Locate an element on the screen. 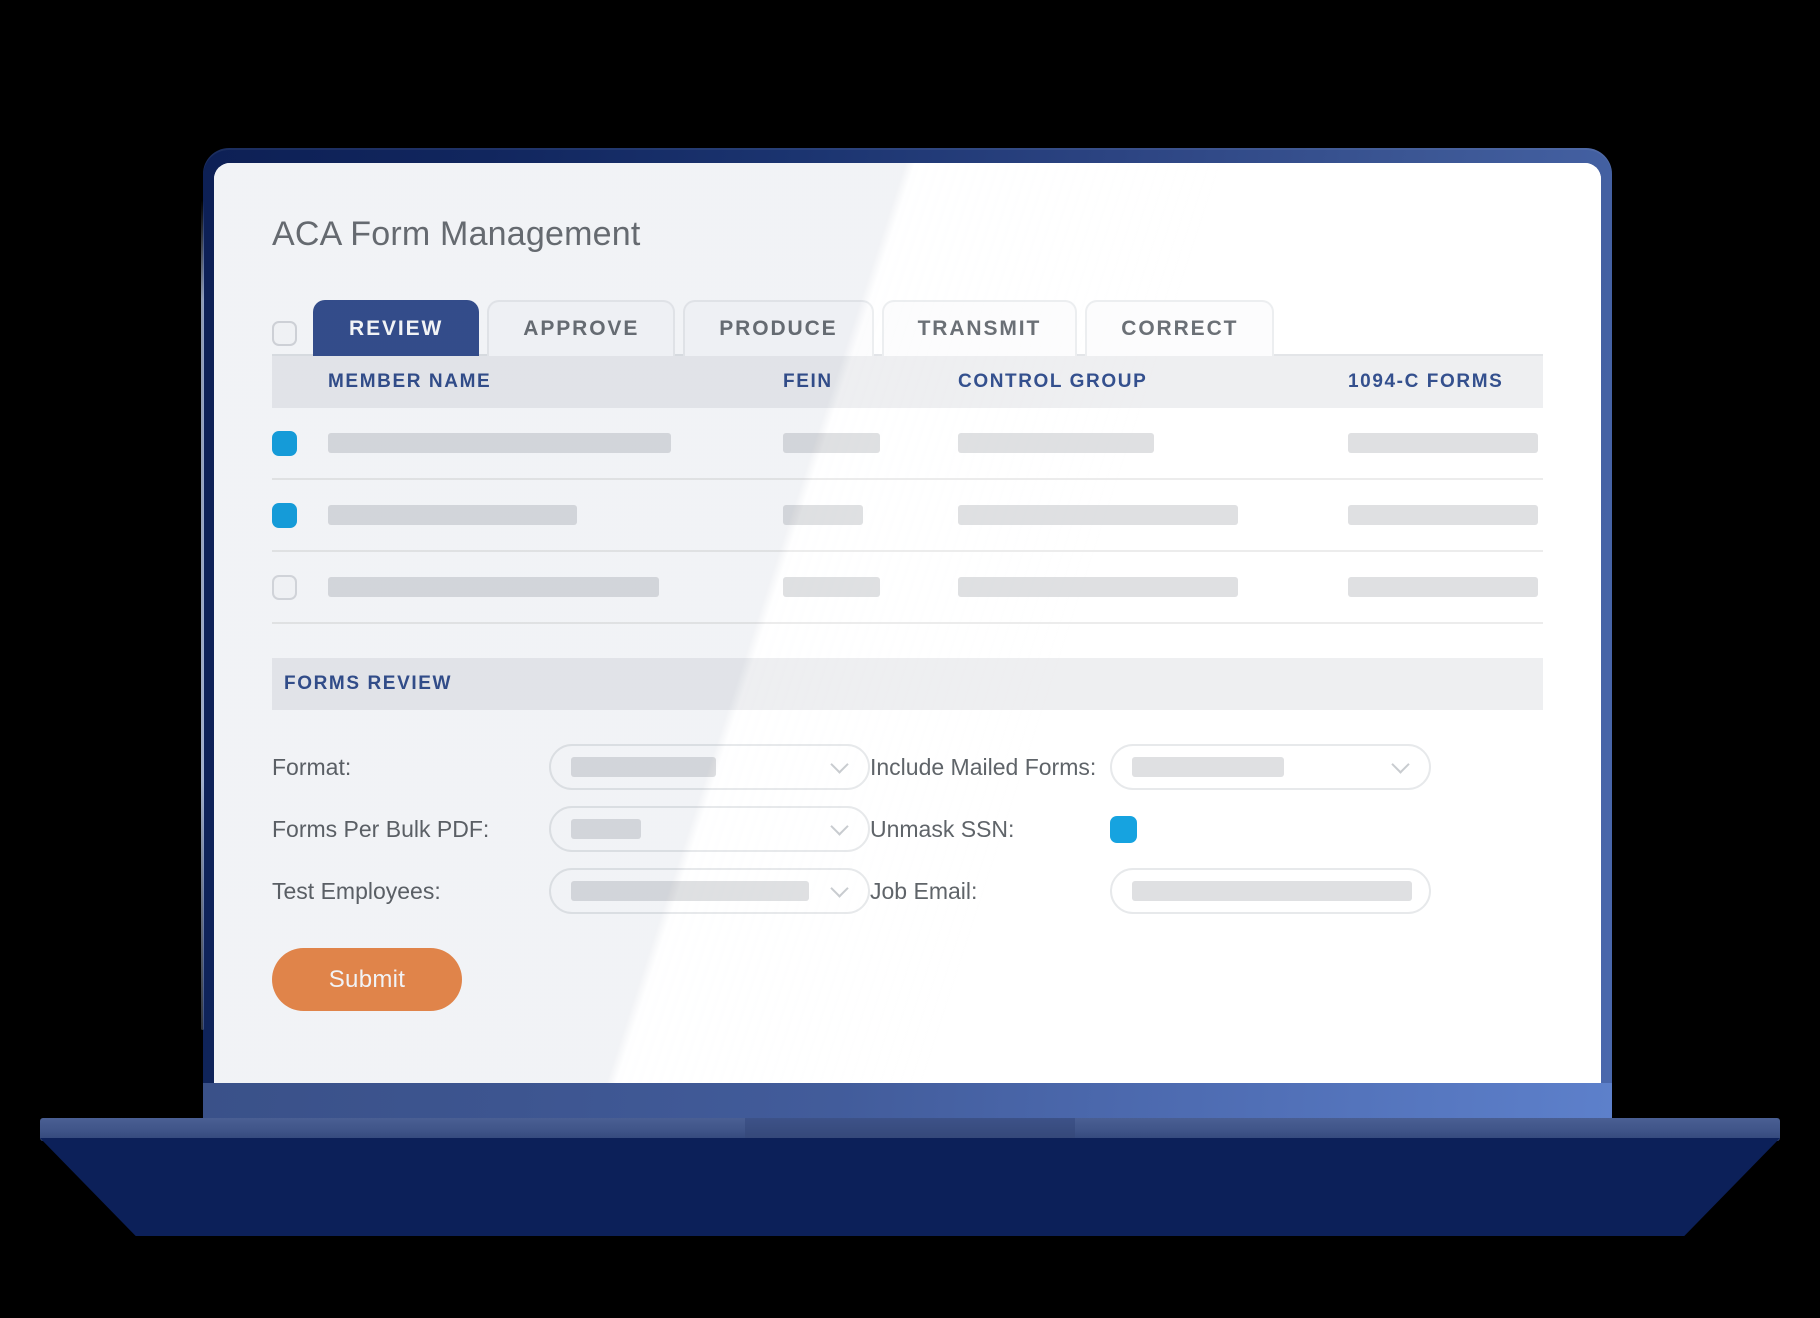  format-select is located at coordinates (709, 767).